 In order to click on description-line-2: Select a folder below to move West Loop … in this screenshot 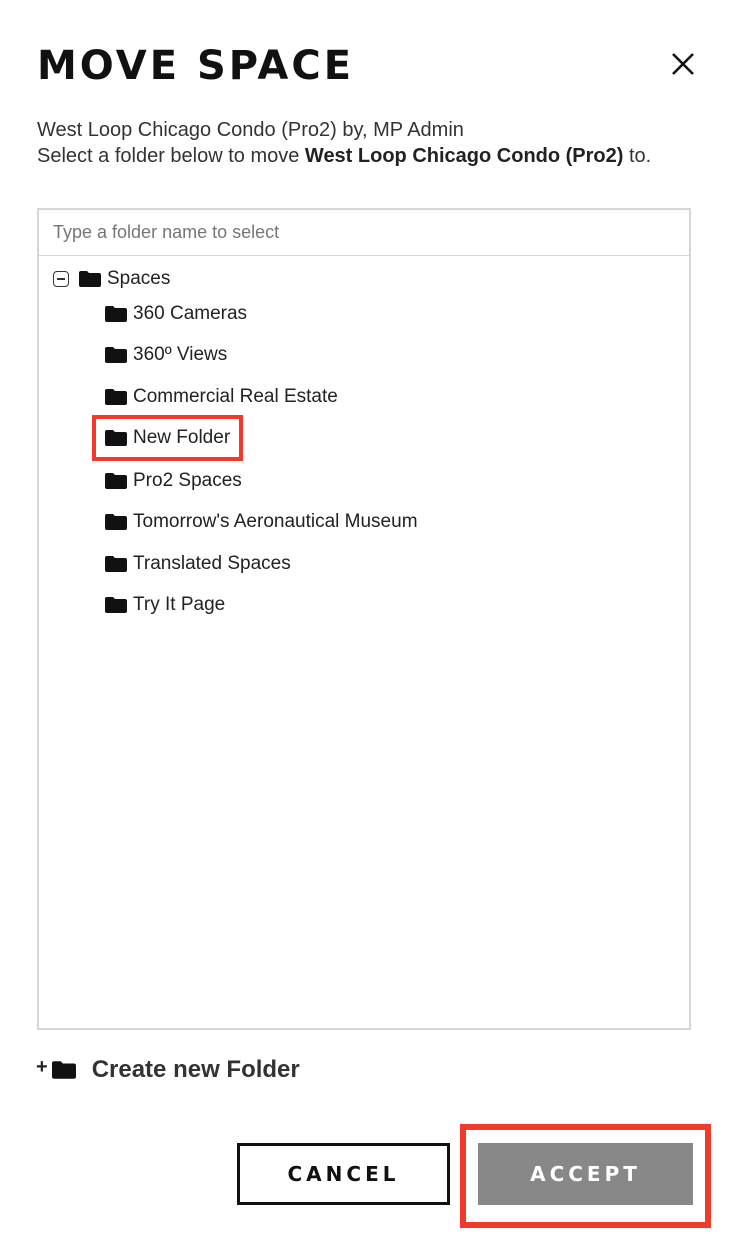, I will do `click(367, 156)`.